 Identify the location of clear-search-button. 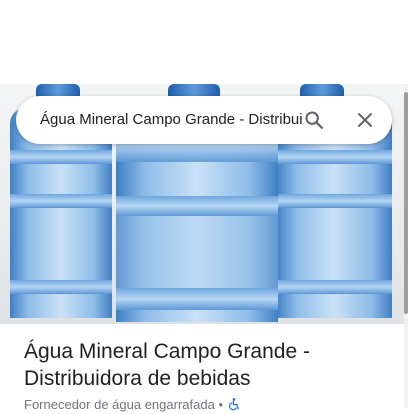
(365, 120).